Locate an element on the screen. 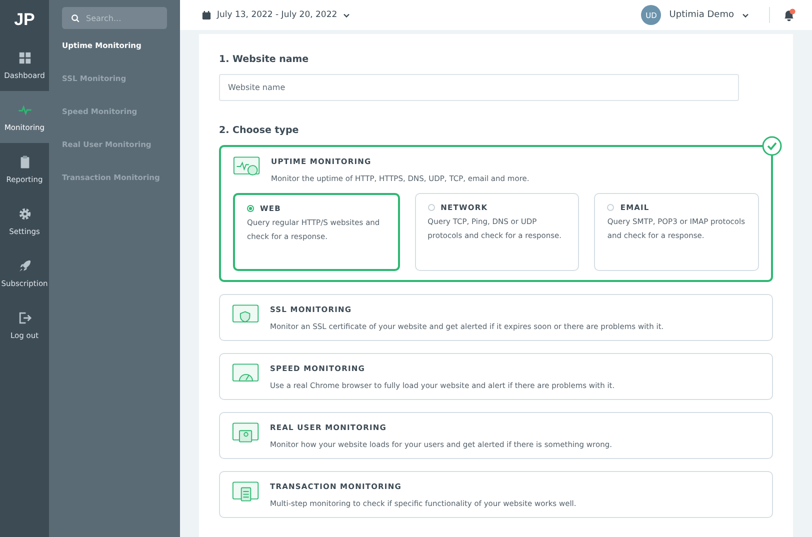 This screenshot has height=537, width=812. bell-icon is located at coordinates (789, 15).